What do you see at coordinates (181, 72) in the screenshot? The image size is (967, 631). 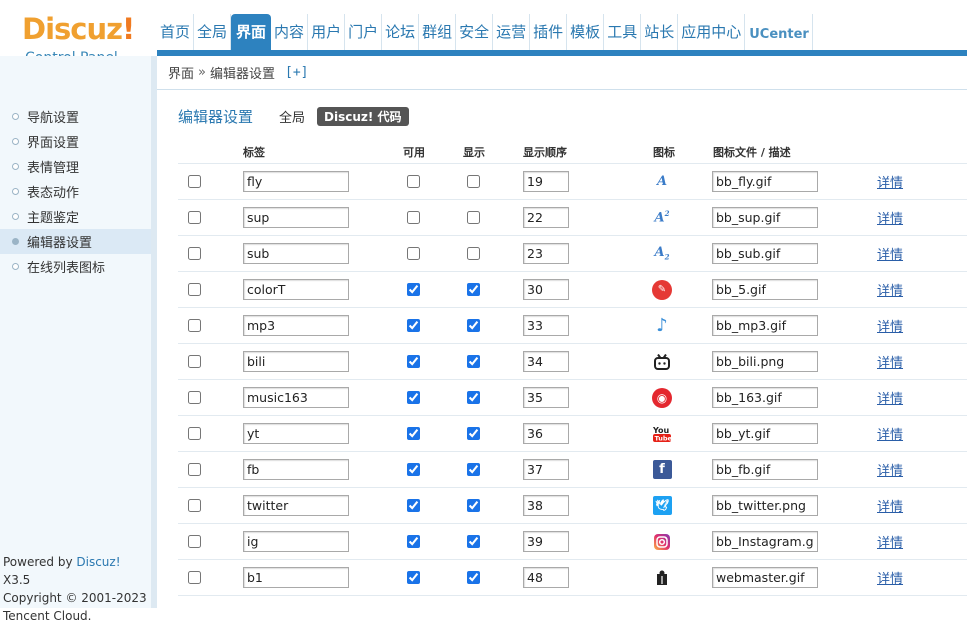 I see `breadcrumb-parent: 界面` at bounding box center [181, 72].